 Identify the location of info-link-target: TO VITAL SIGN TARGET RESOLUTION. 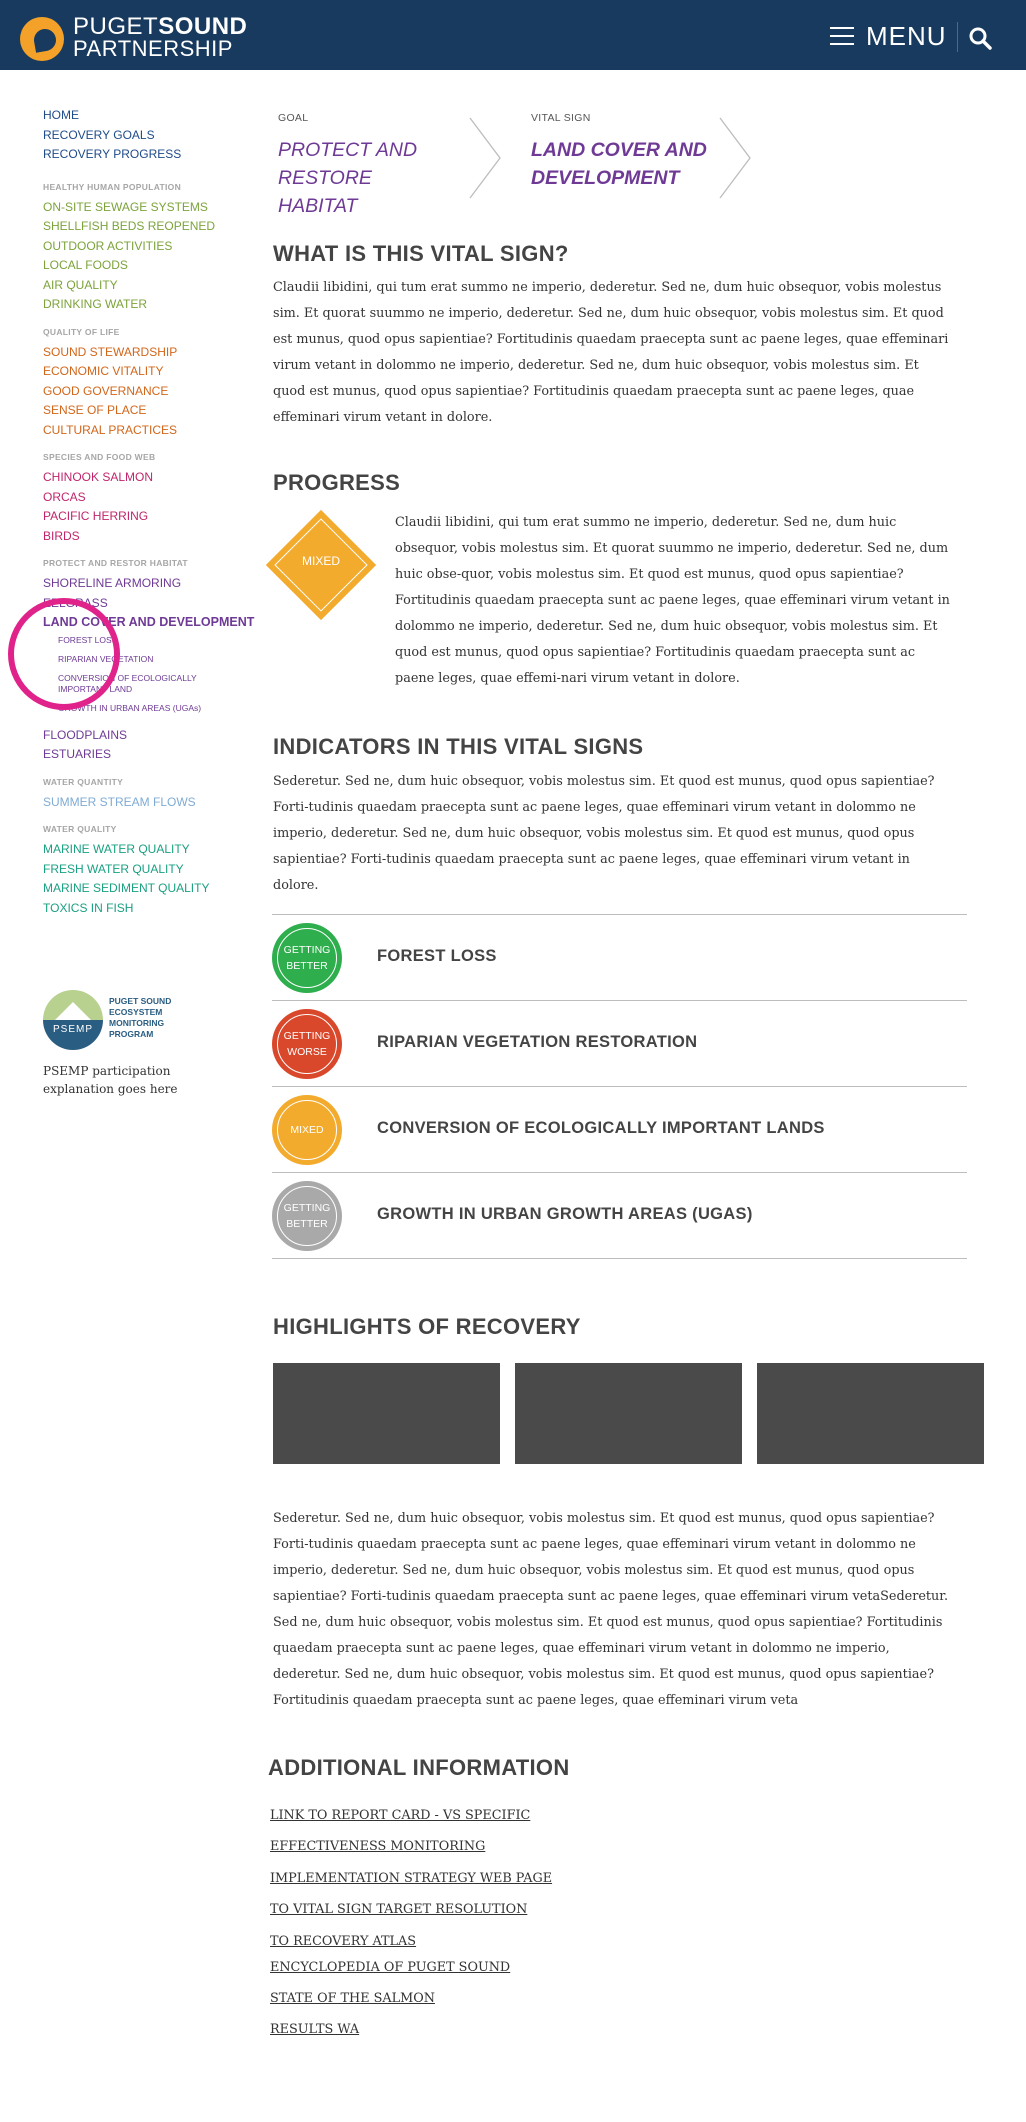
(398, 1909).